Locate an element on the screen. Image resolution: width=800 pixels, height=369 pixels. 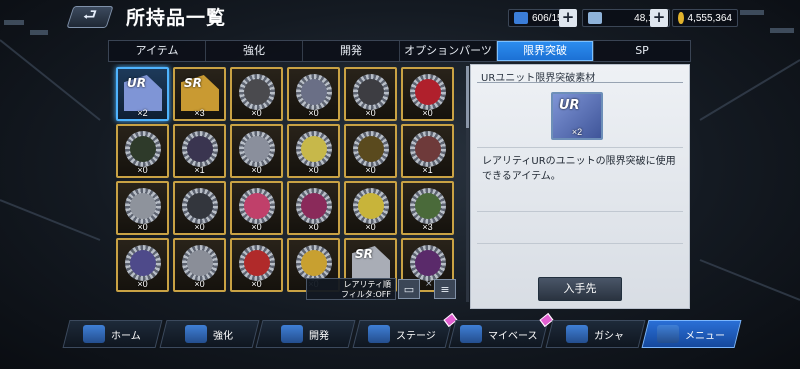
item-cell: UR ×2 is located at coordinates (142, 94).